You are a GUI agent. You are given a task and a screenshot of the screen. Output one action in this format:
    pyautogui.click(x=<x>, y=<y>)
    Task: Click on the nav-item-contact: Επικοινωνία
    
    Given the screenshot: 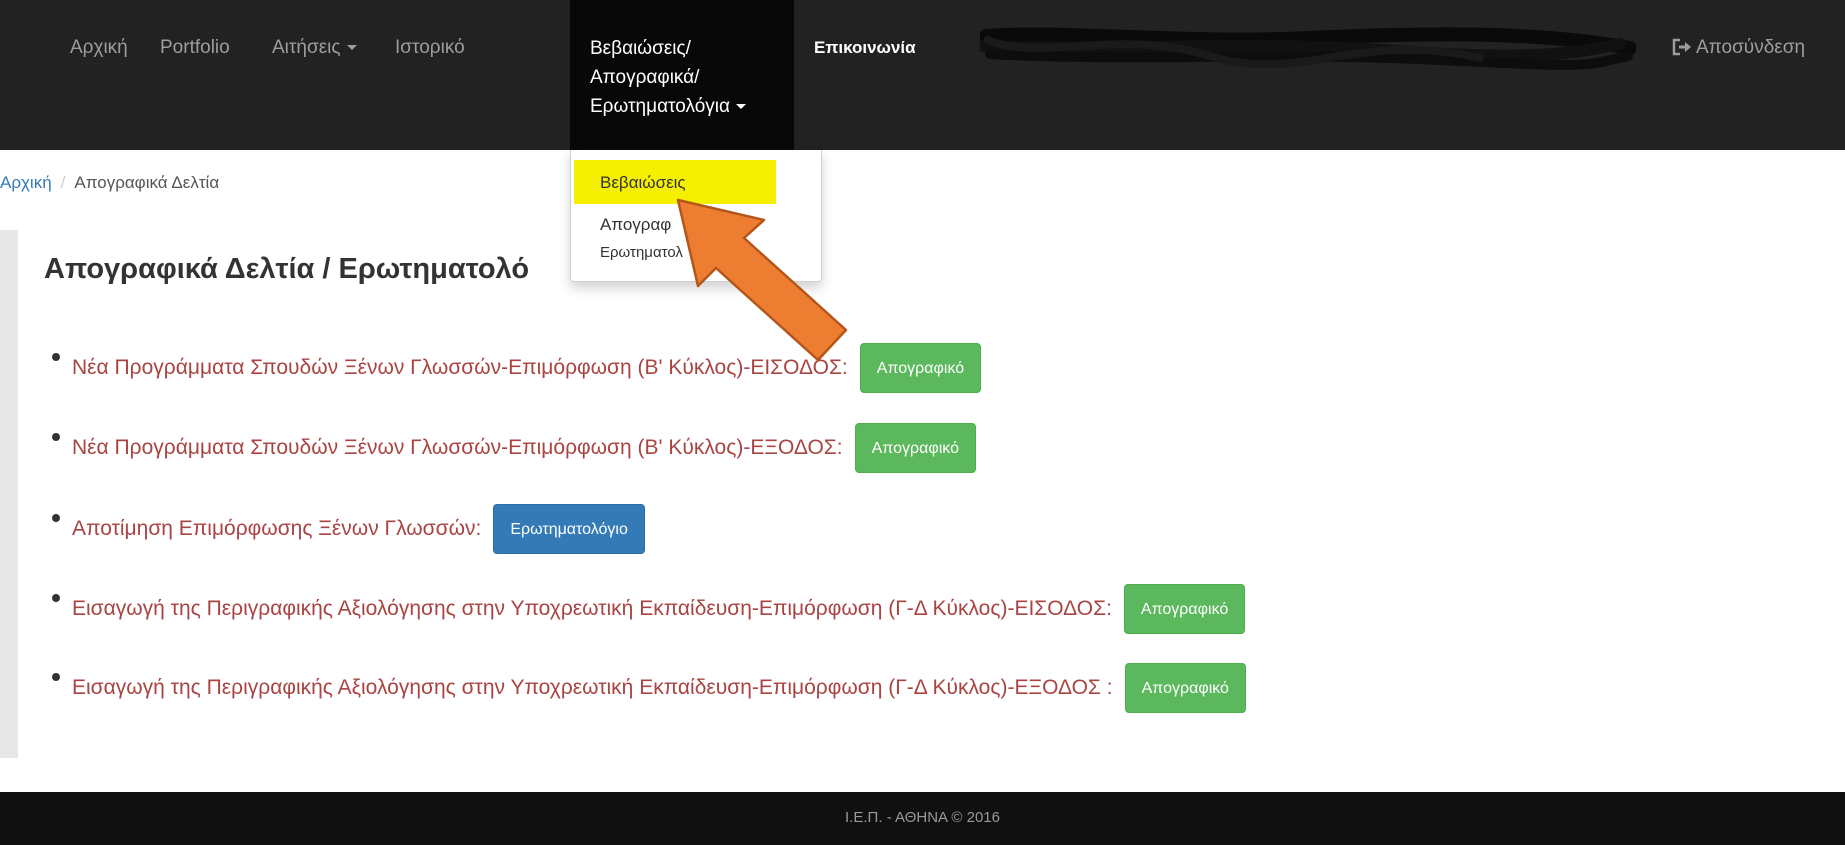 What is the action you would take?
    pyautogui.click(x=865, y=48)
    